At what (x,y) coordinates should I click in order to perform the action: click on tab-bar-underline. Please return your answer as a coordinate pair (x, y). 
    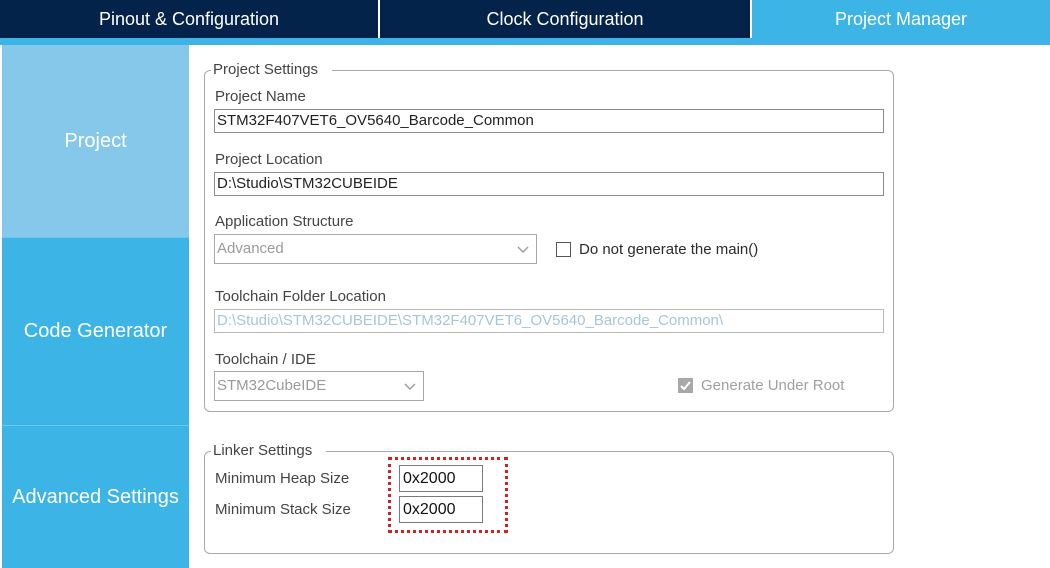
    Looking at the image, I should click on (525, 41).